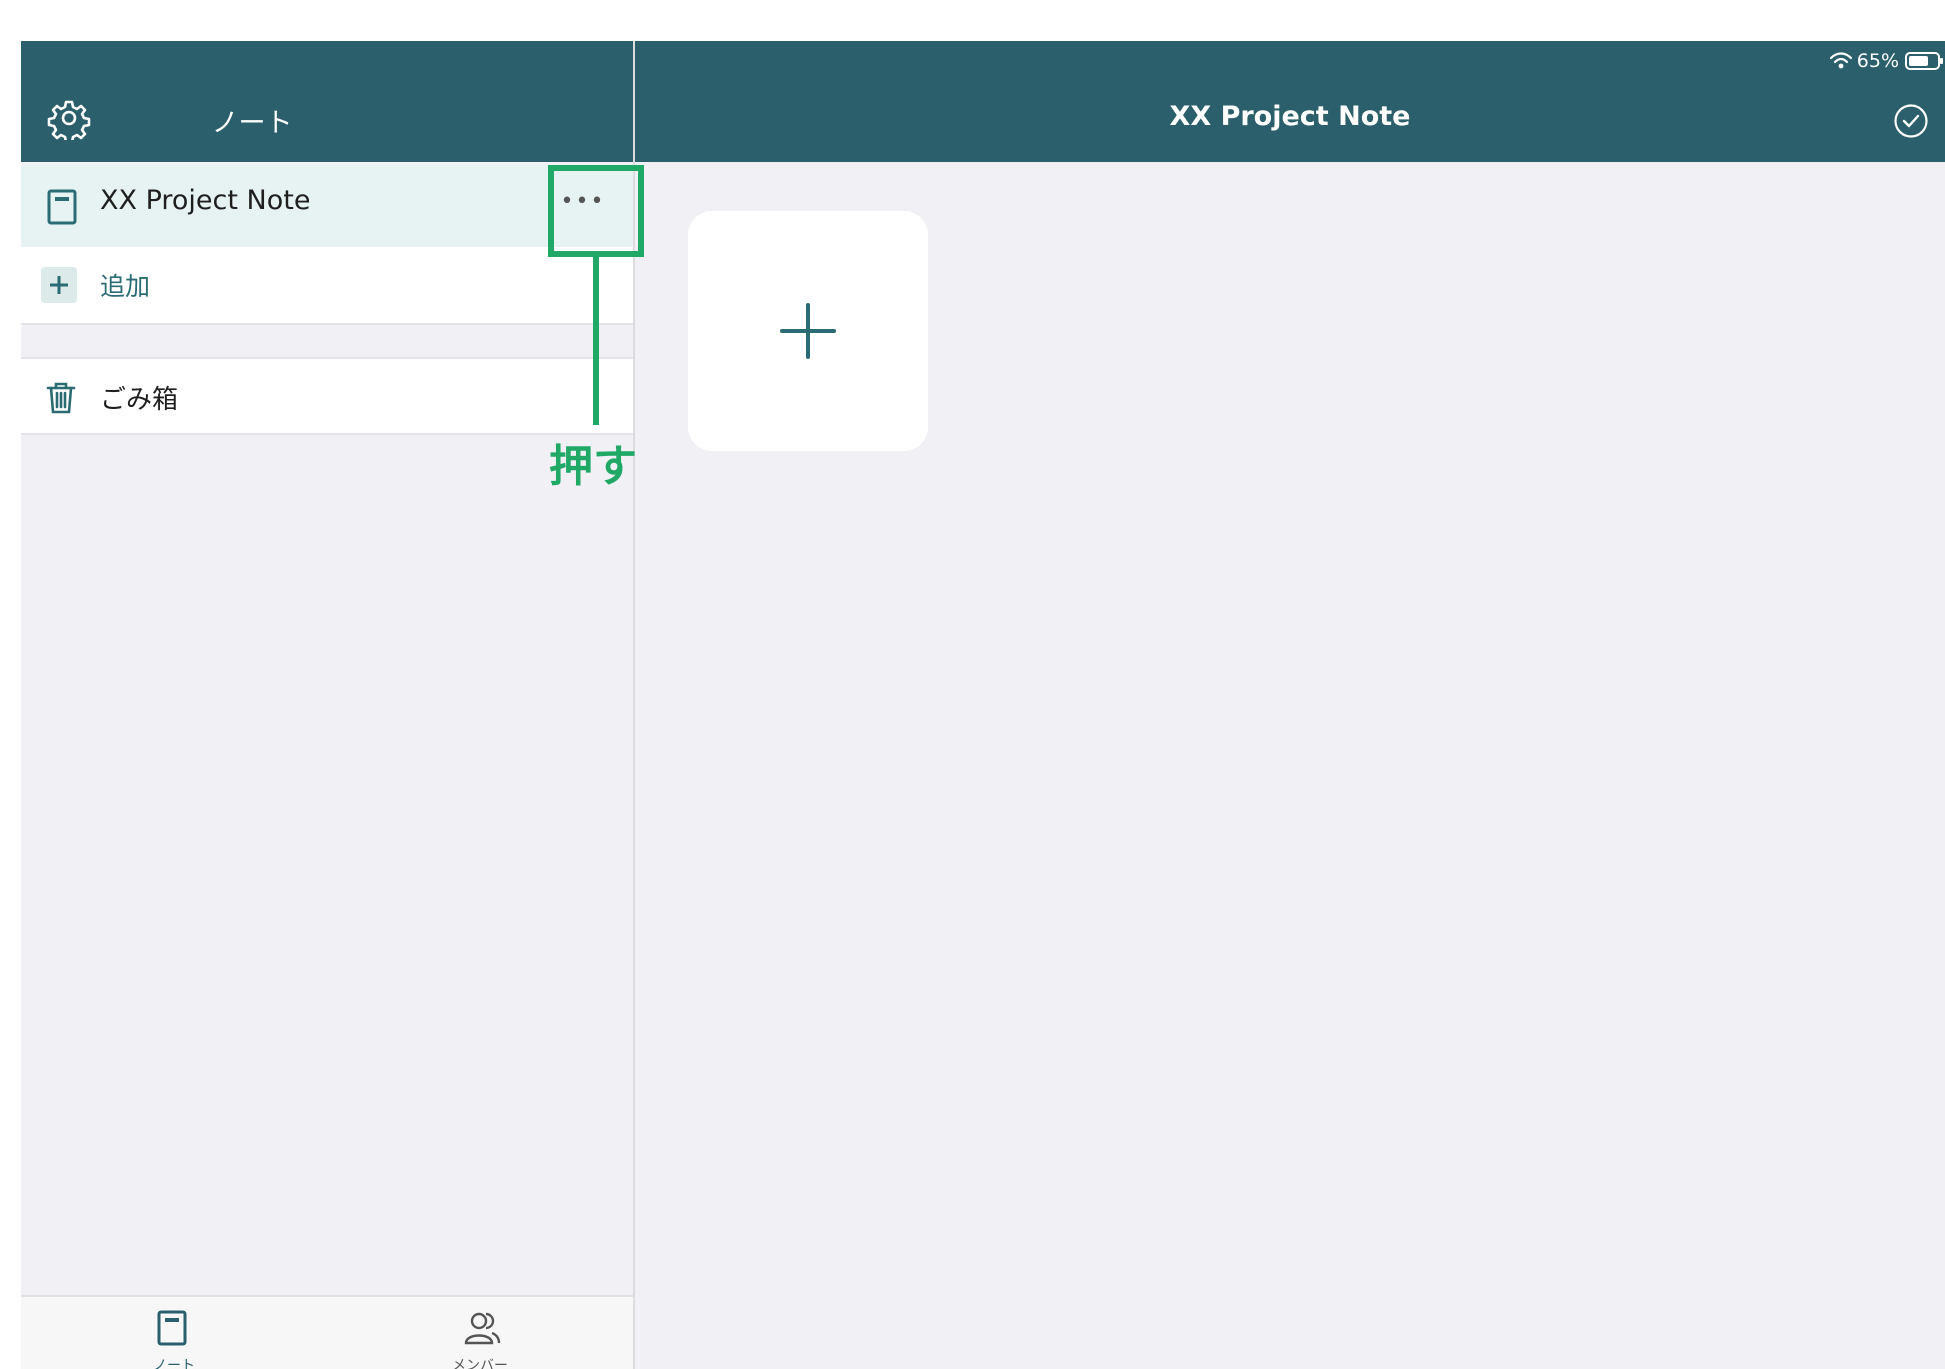  Describe the element at coordinates (1877, 61) in the screenshot. I see `battery-percentage: 65%` at that location.